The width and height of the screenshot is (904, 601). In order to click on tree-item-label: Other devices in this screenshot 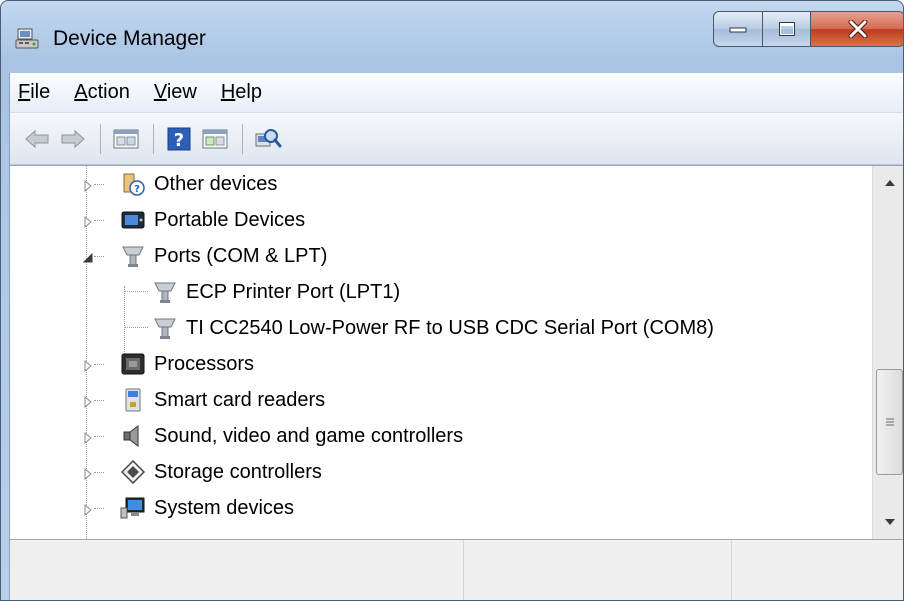, I will do `click(216, 183)`.